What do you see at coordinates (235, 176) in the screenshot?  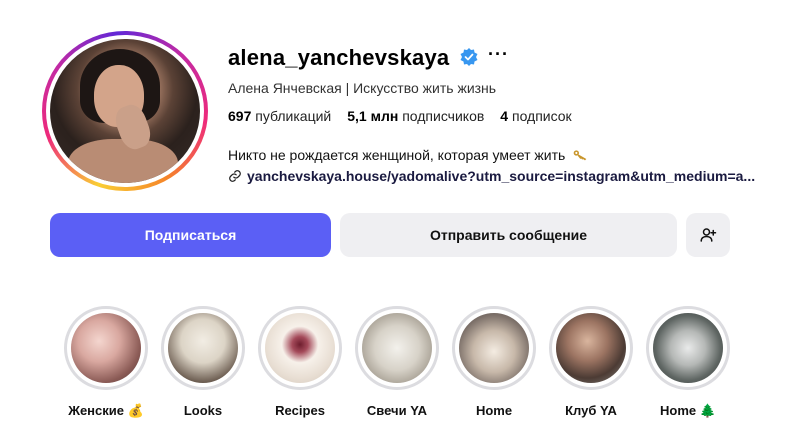 I see `link-icon` at bounding box center [235, 176].